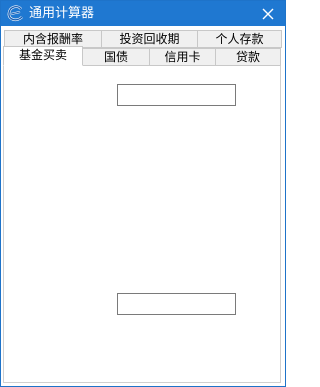 The image size is (320, 387). Describe the element at coordinates (176, 95) in the screenshot. I see `fund-input-top` at that location.